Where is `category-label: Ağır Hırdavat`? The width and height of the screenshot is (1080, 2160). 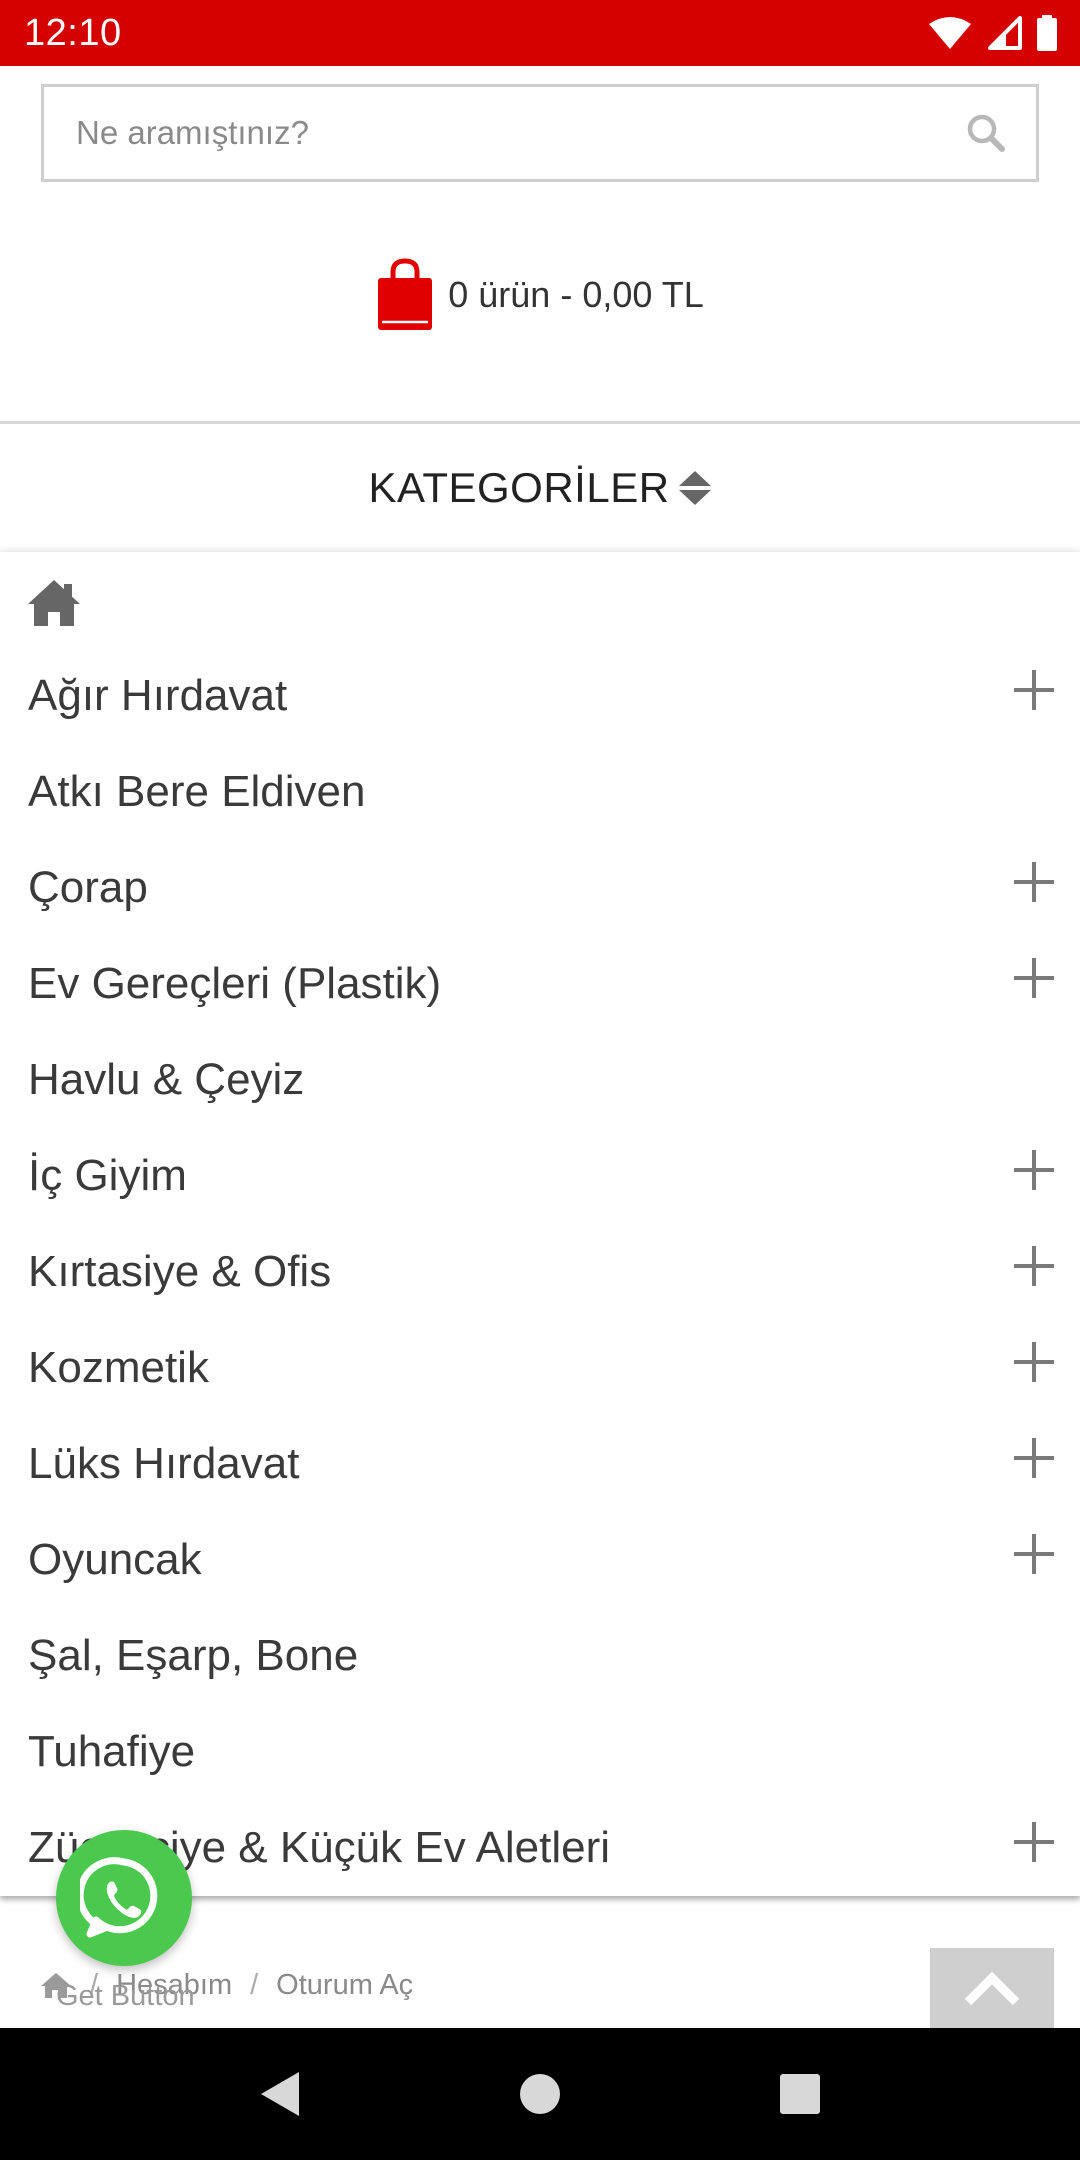 category-label: Ağır Hırdavat is located at coordinates (158, 695).